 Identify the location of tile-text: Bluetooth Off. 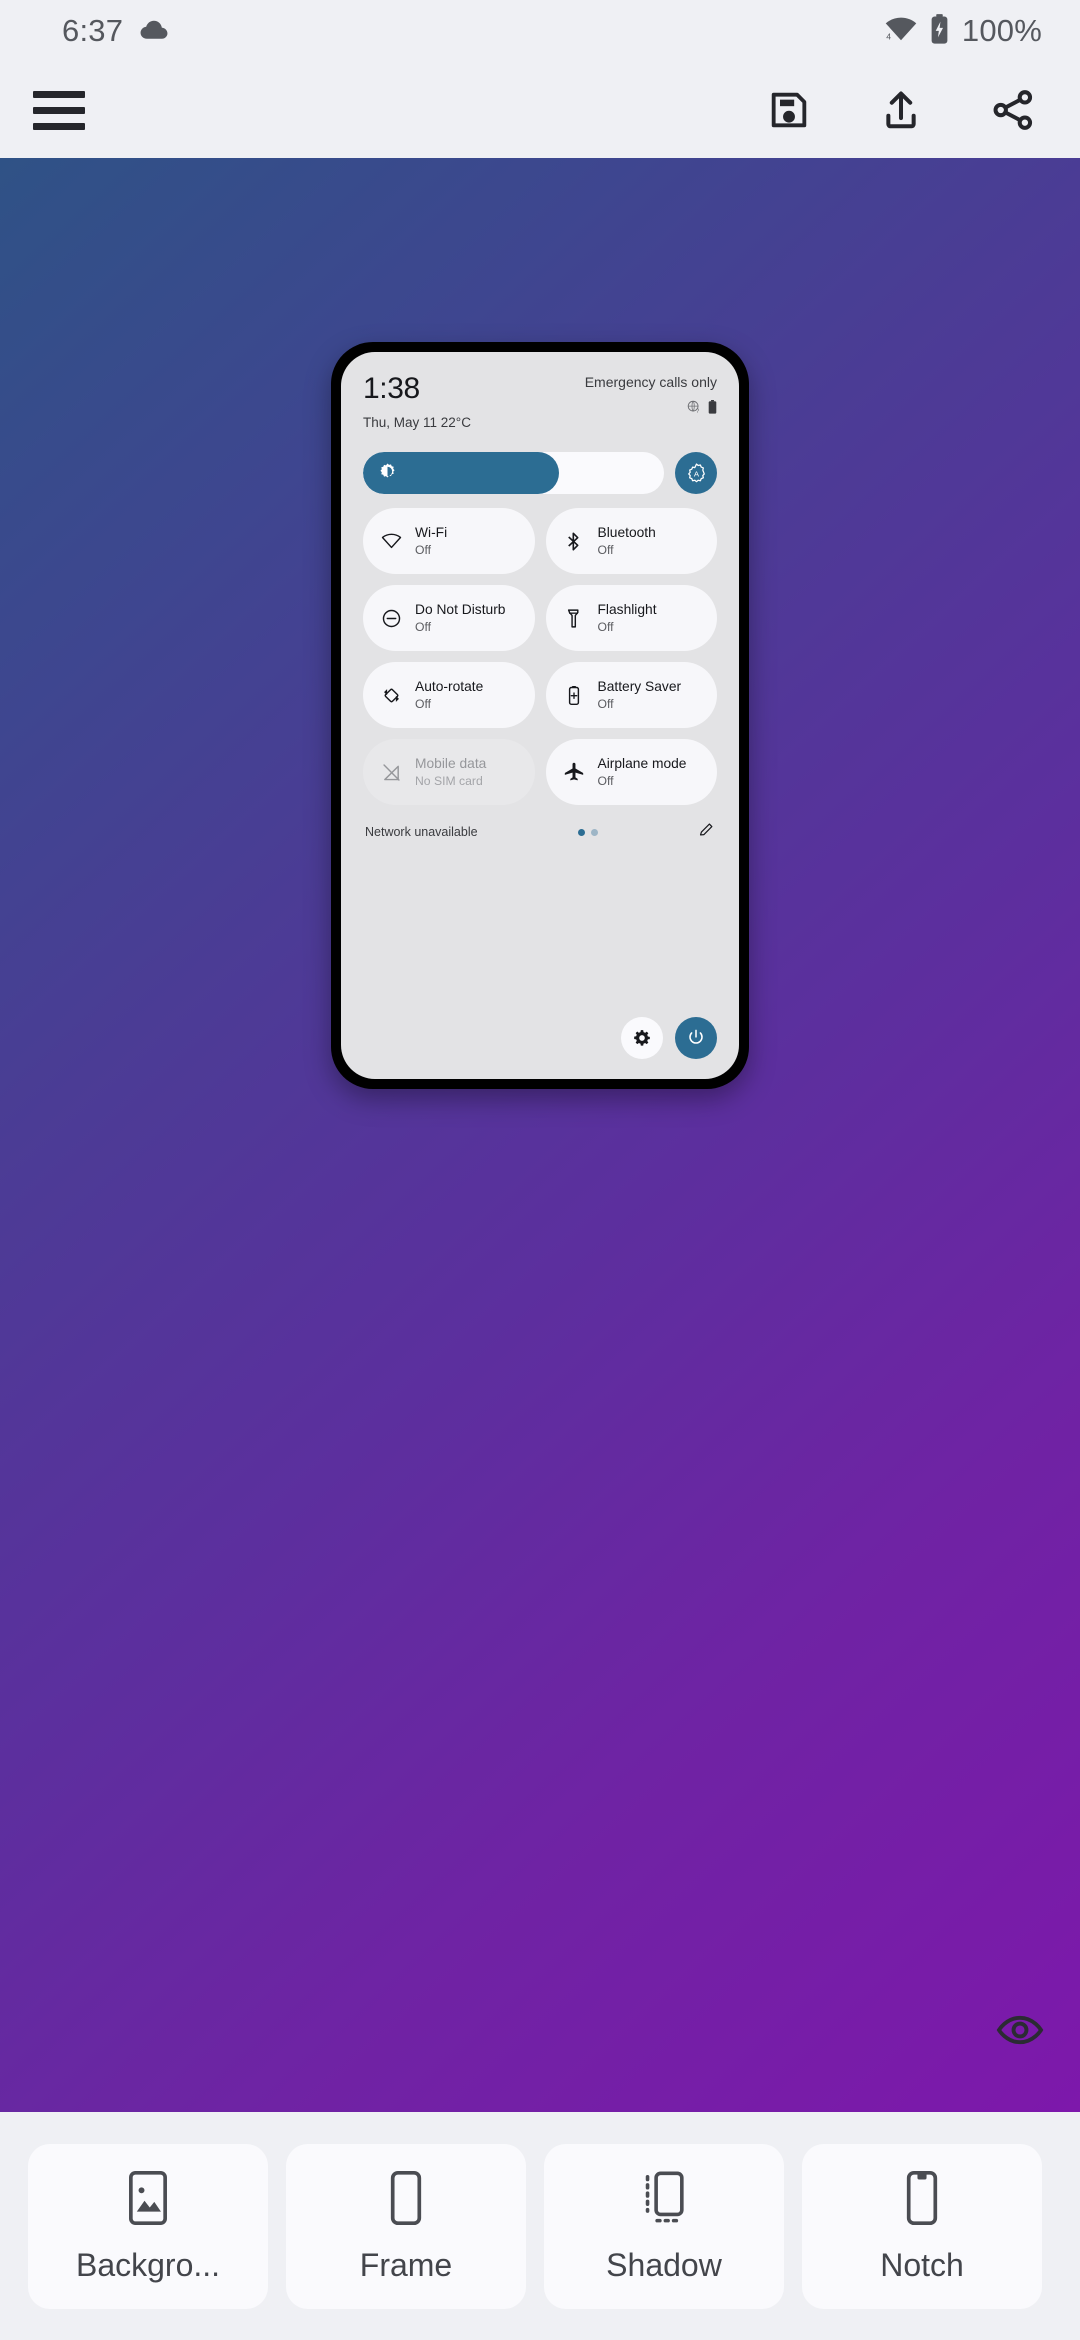
(627, 541).